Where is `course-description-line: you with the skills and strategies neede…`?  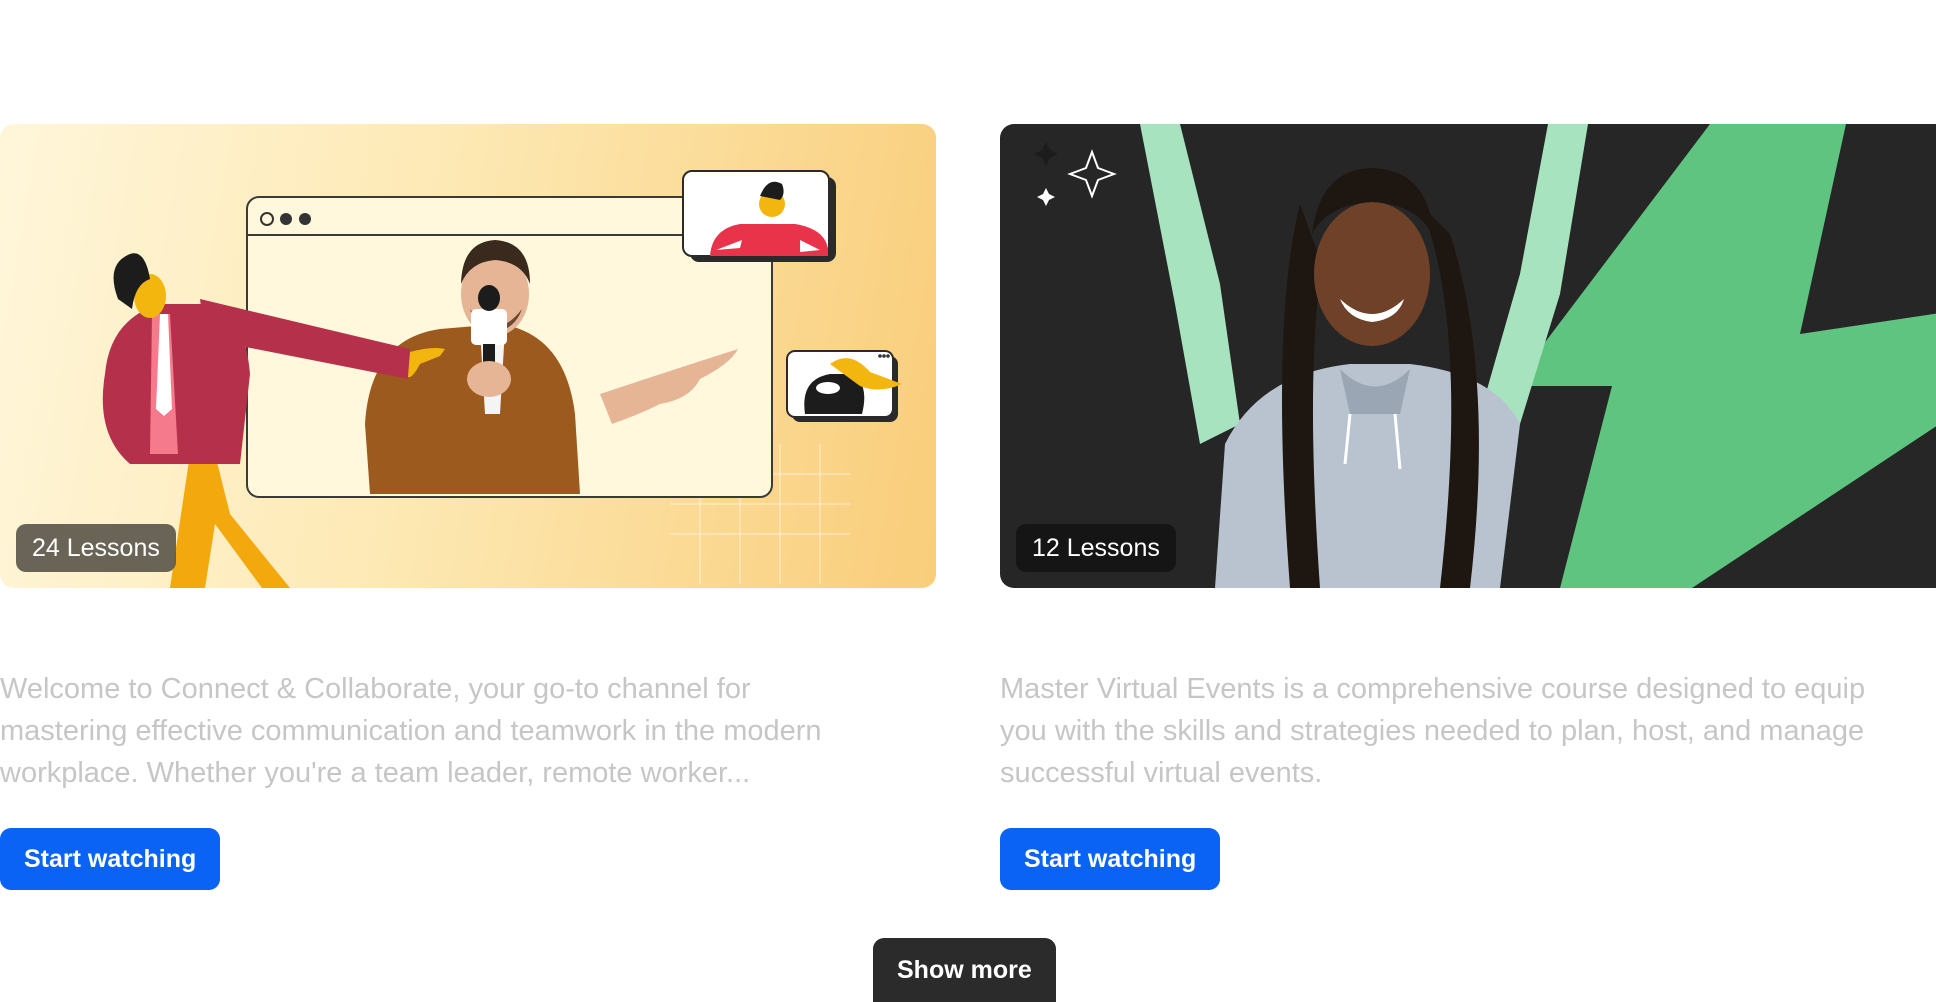
course-description-line: you with the skills and strategies neede… is located at coordinates (1432, 731).